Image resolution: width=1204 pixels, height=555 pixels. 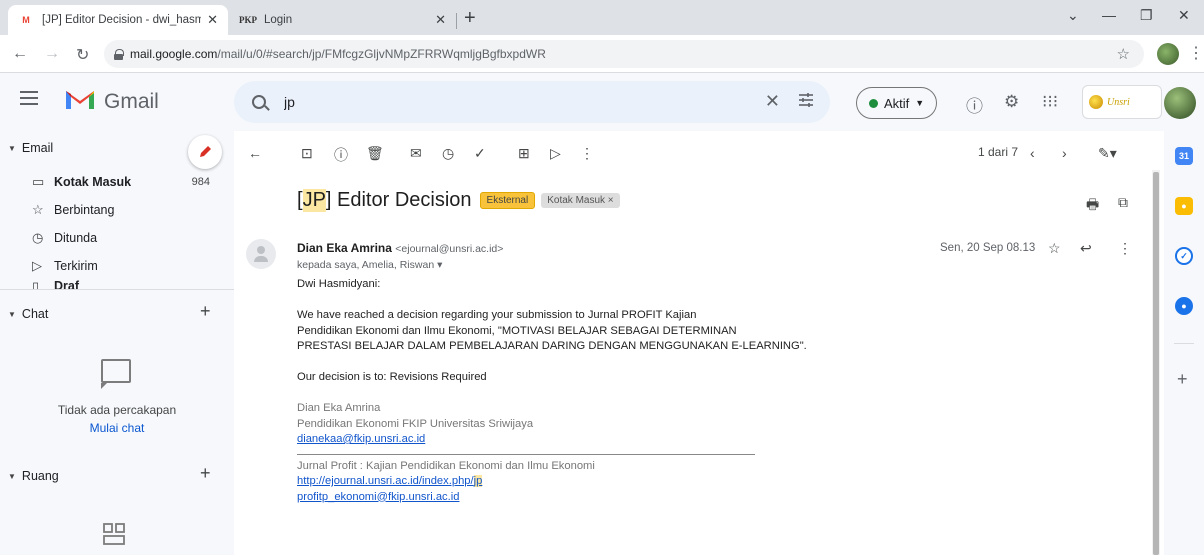 What do you see at coordinates (1073, 15) in the screenshot?
I see `tab-search-chevron-icon: ⌄` at bounding box center [1073, 15].